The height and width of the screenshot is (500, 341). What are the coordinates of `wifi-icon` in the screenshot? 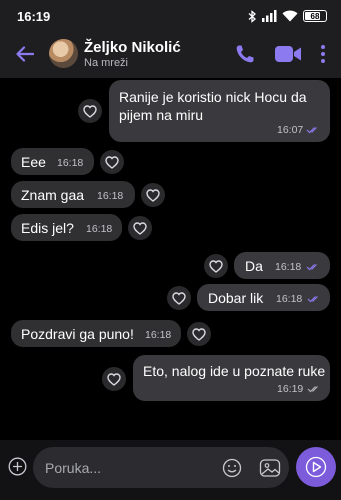 It's located at (290, 16).